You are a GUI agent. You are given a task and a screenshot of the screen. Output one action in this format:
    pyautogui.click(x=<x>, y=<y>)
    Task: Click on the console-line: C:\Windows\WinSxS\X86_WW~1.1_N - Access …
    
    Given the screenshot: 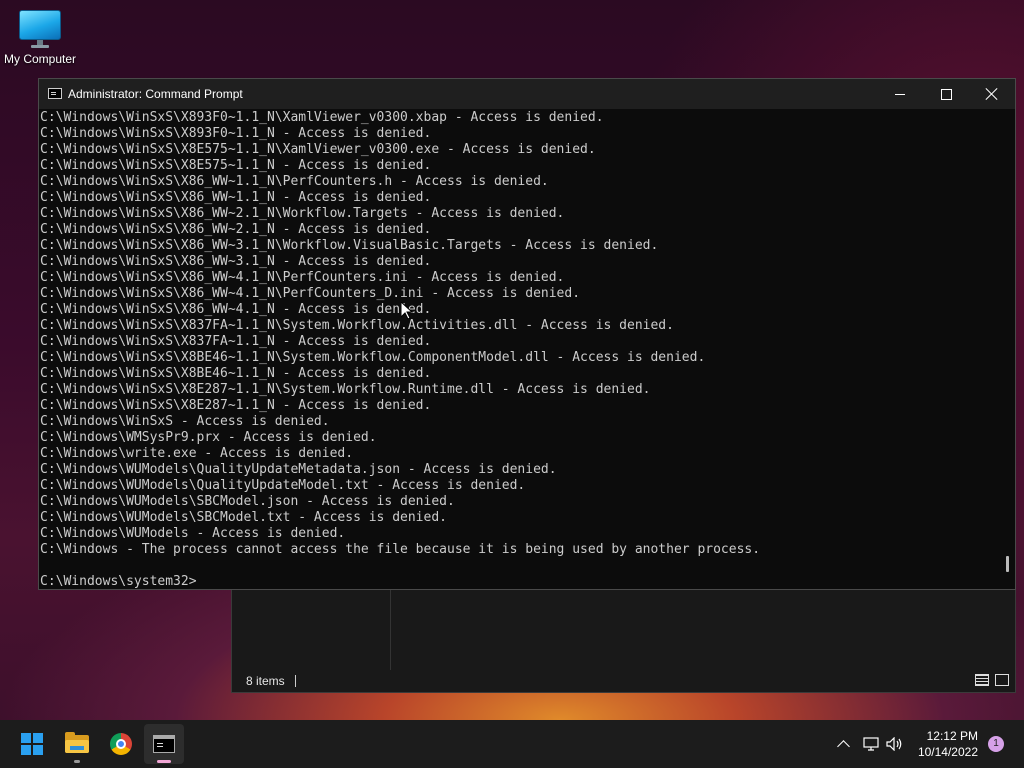 What is the action you would take?
    pyautogui.click(x=236, y=197)
    